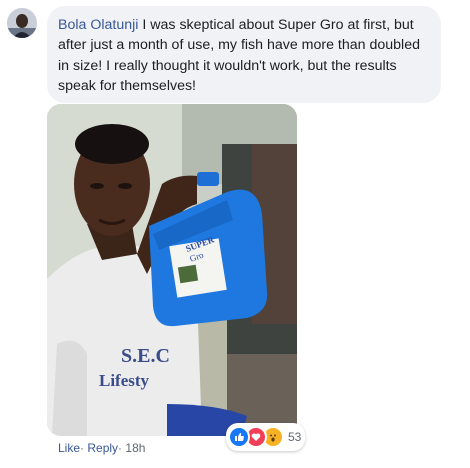 This screenshot has width=470, height=468. What do you see at coordinates (239, 437) in the screenshot?
I see `like-icon` at bounding box center [239, 437].